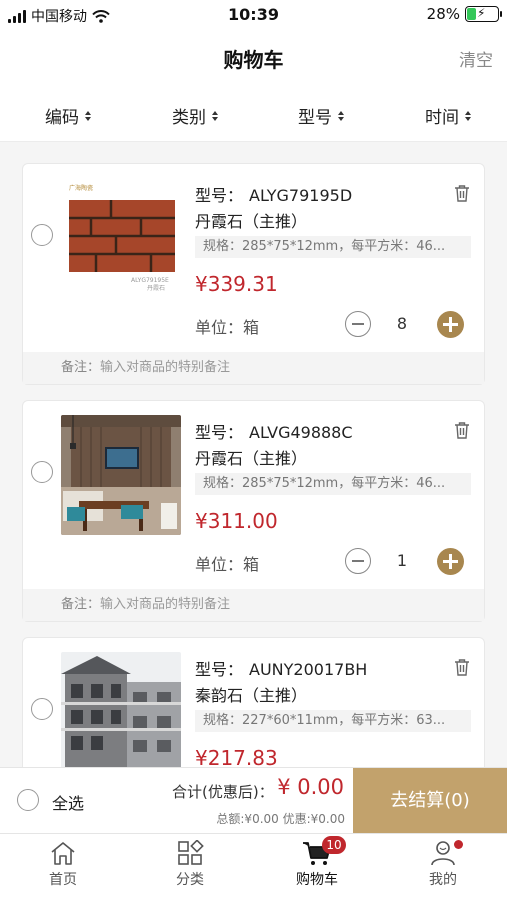  I want to click on sort-by-code: 编码, so click(68, 115).